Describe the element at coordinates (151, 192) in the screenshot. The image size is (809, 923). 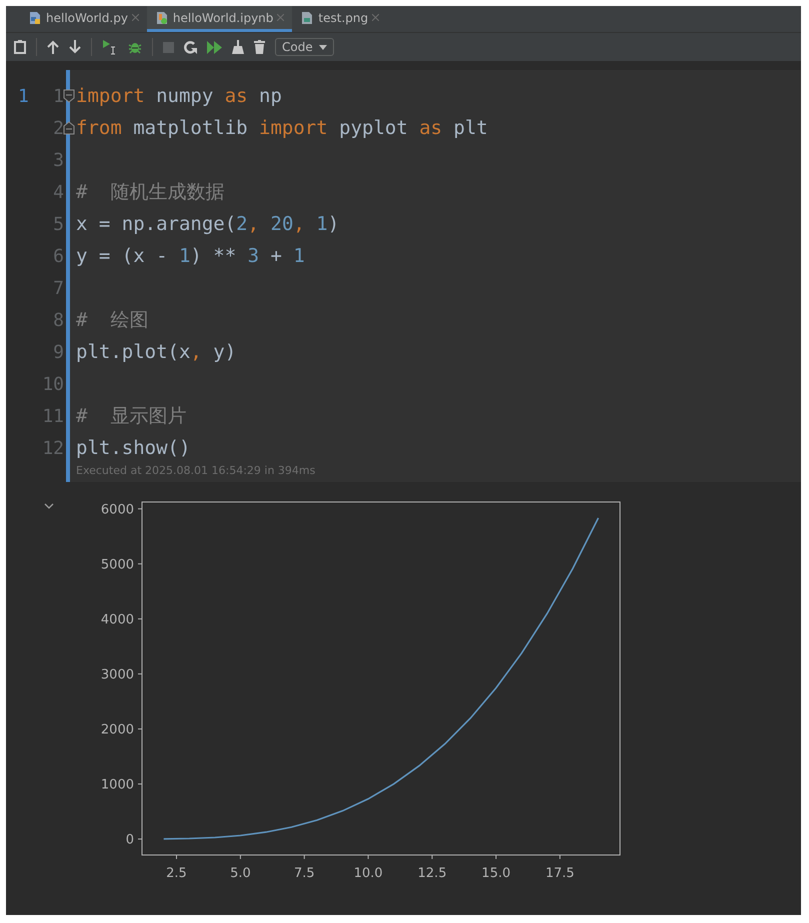
I see `code-line: # 随机生成数据` at that location.